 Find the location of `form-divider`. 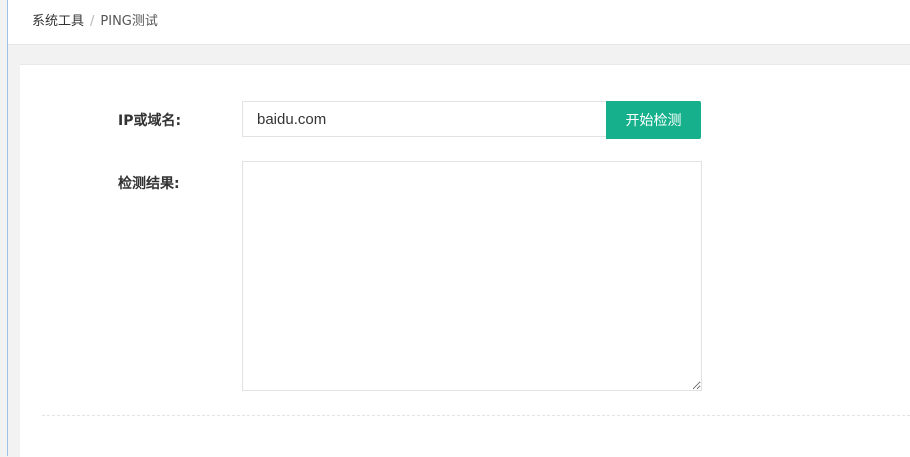

form-divider is located at coordinates (476, 415).